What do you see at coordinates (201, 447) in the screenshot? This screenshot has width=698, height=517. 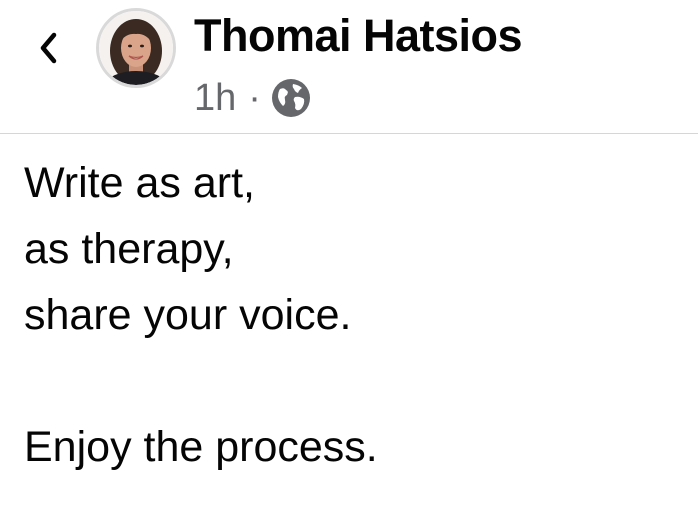 I see `post-text-line: Enjoy the process.` at bounding box center [201, 447].